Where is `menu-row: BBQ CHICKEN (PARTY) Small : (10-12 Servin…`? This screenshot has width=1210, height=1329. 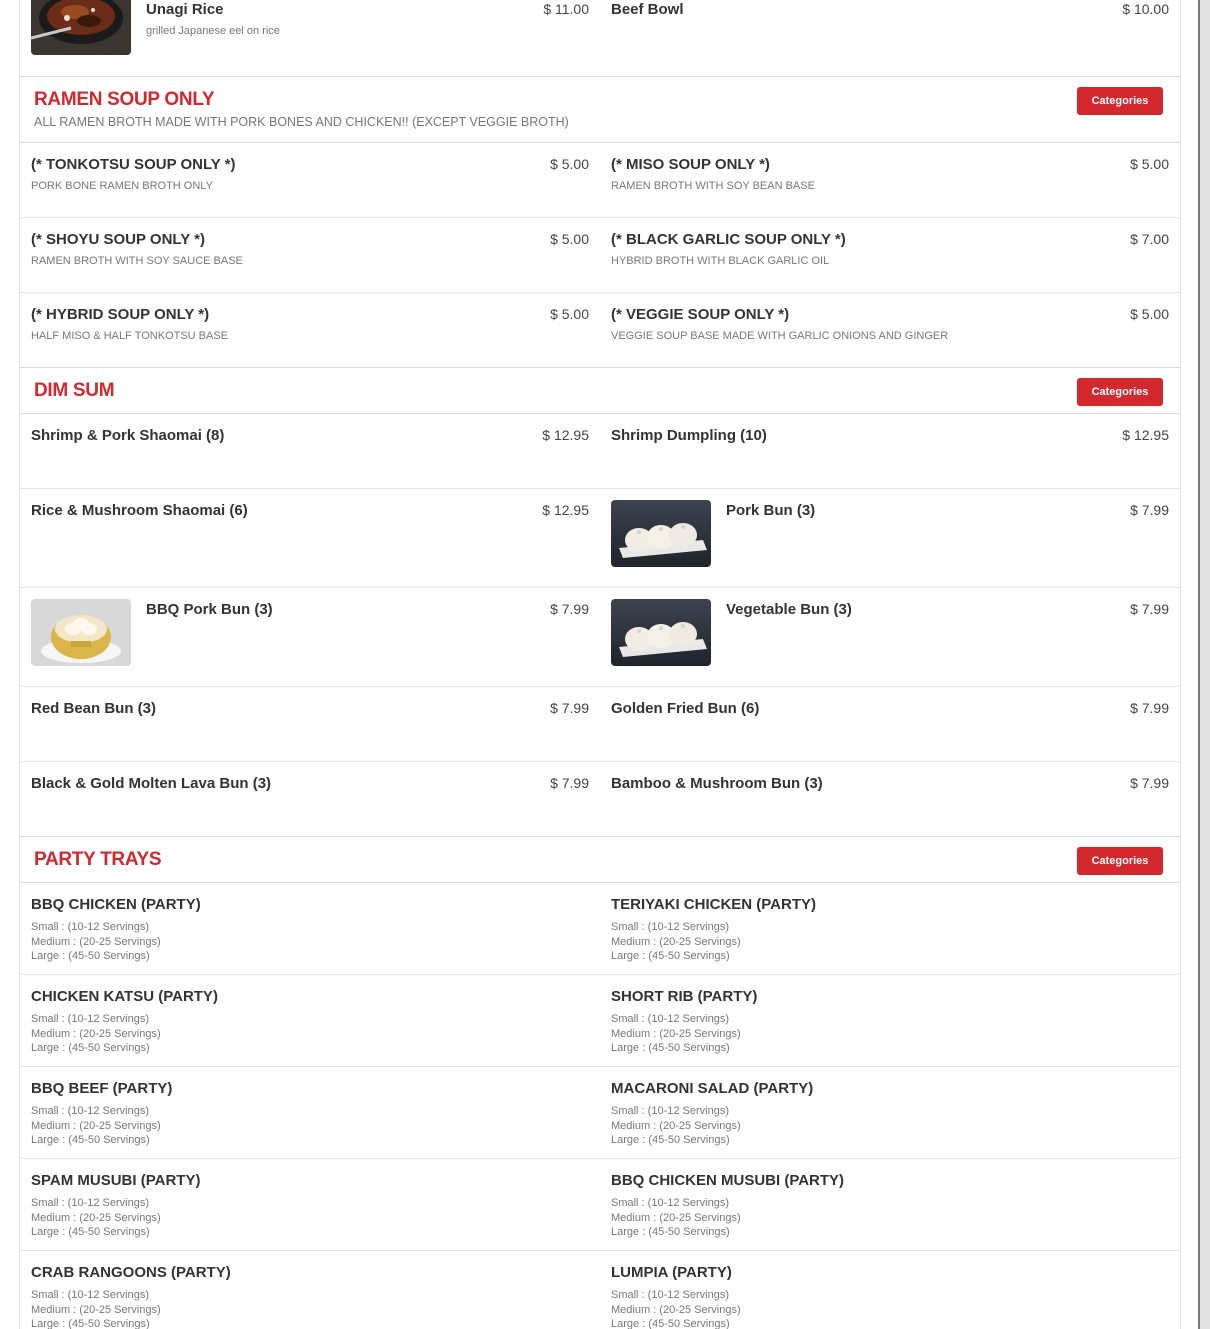
menu-row: BBQ CHICKEN (PARTY) Small : (10-12 Servin… is located at coordinates (600, 929).